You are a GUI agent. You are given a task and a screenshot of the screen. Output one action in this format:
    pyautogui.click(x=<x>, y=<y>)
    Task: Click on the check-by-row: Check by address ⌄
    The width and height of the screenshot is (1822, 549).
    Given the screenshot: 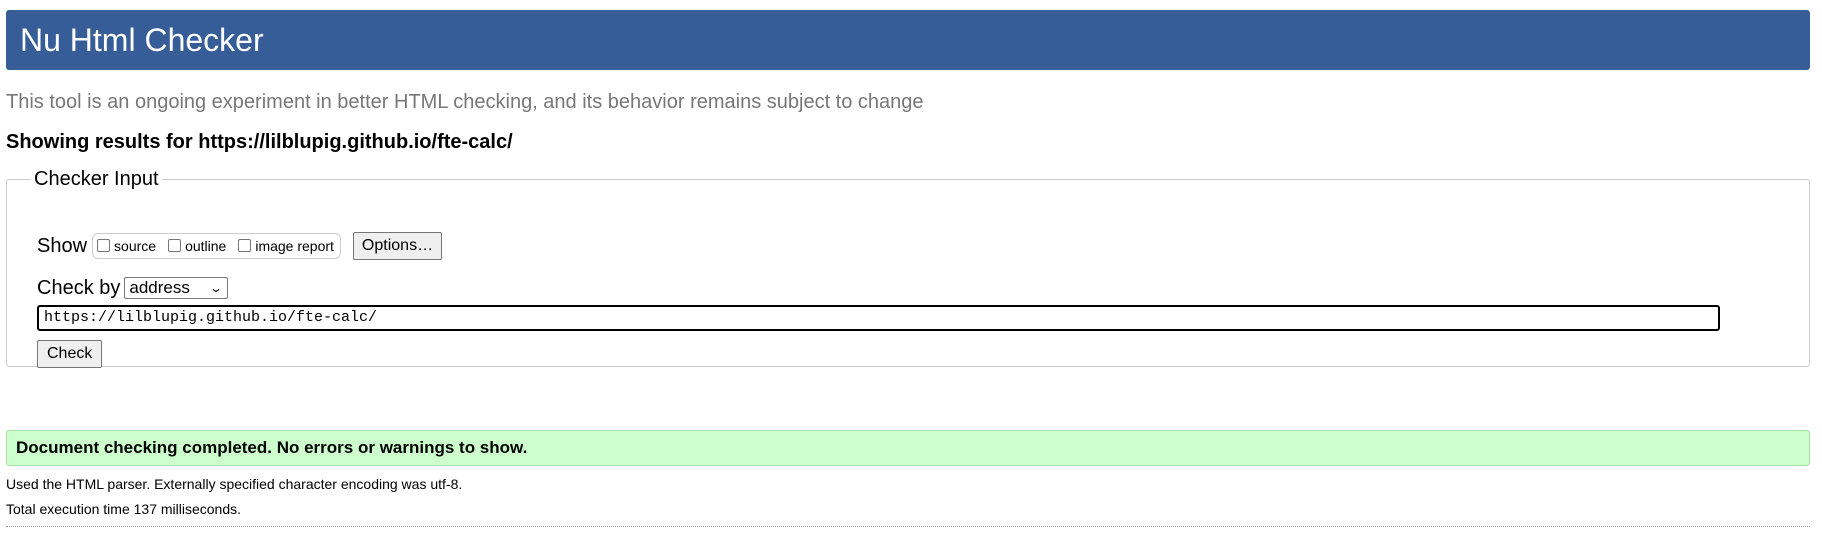 What is the action you would take?
    pyautogui.click(x=133, y=288)
    